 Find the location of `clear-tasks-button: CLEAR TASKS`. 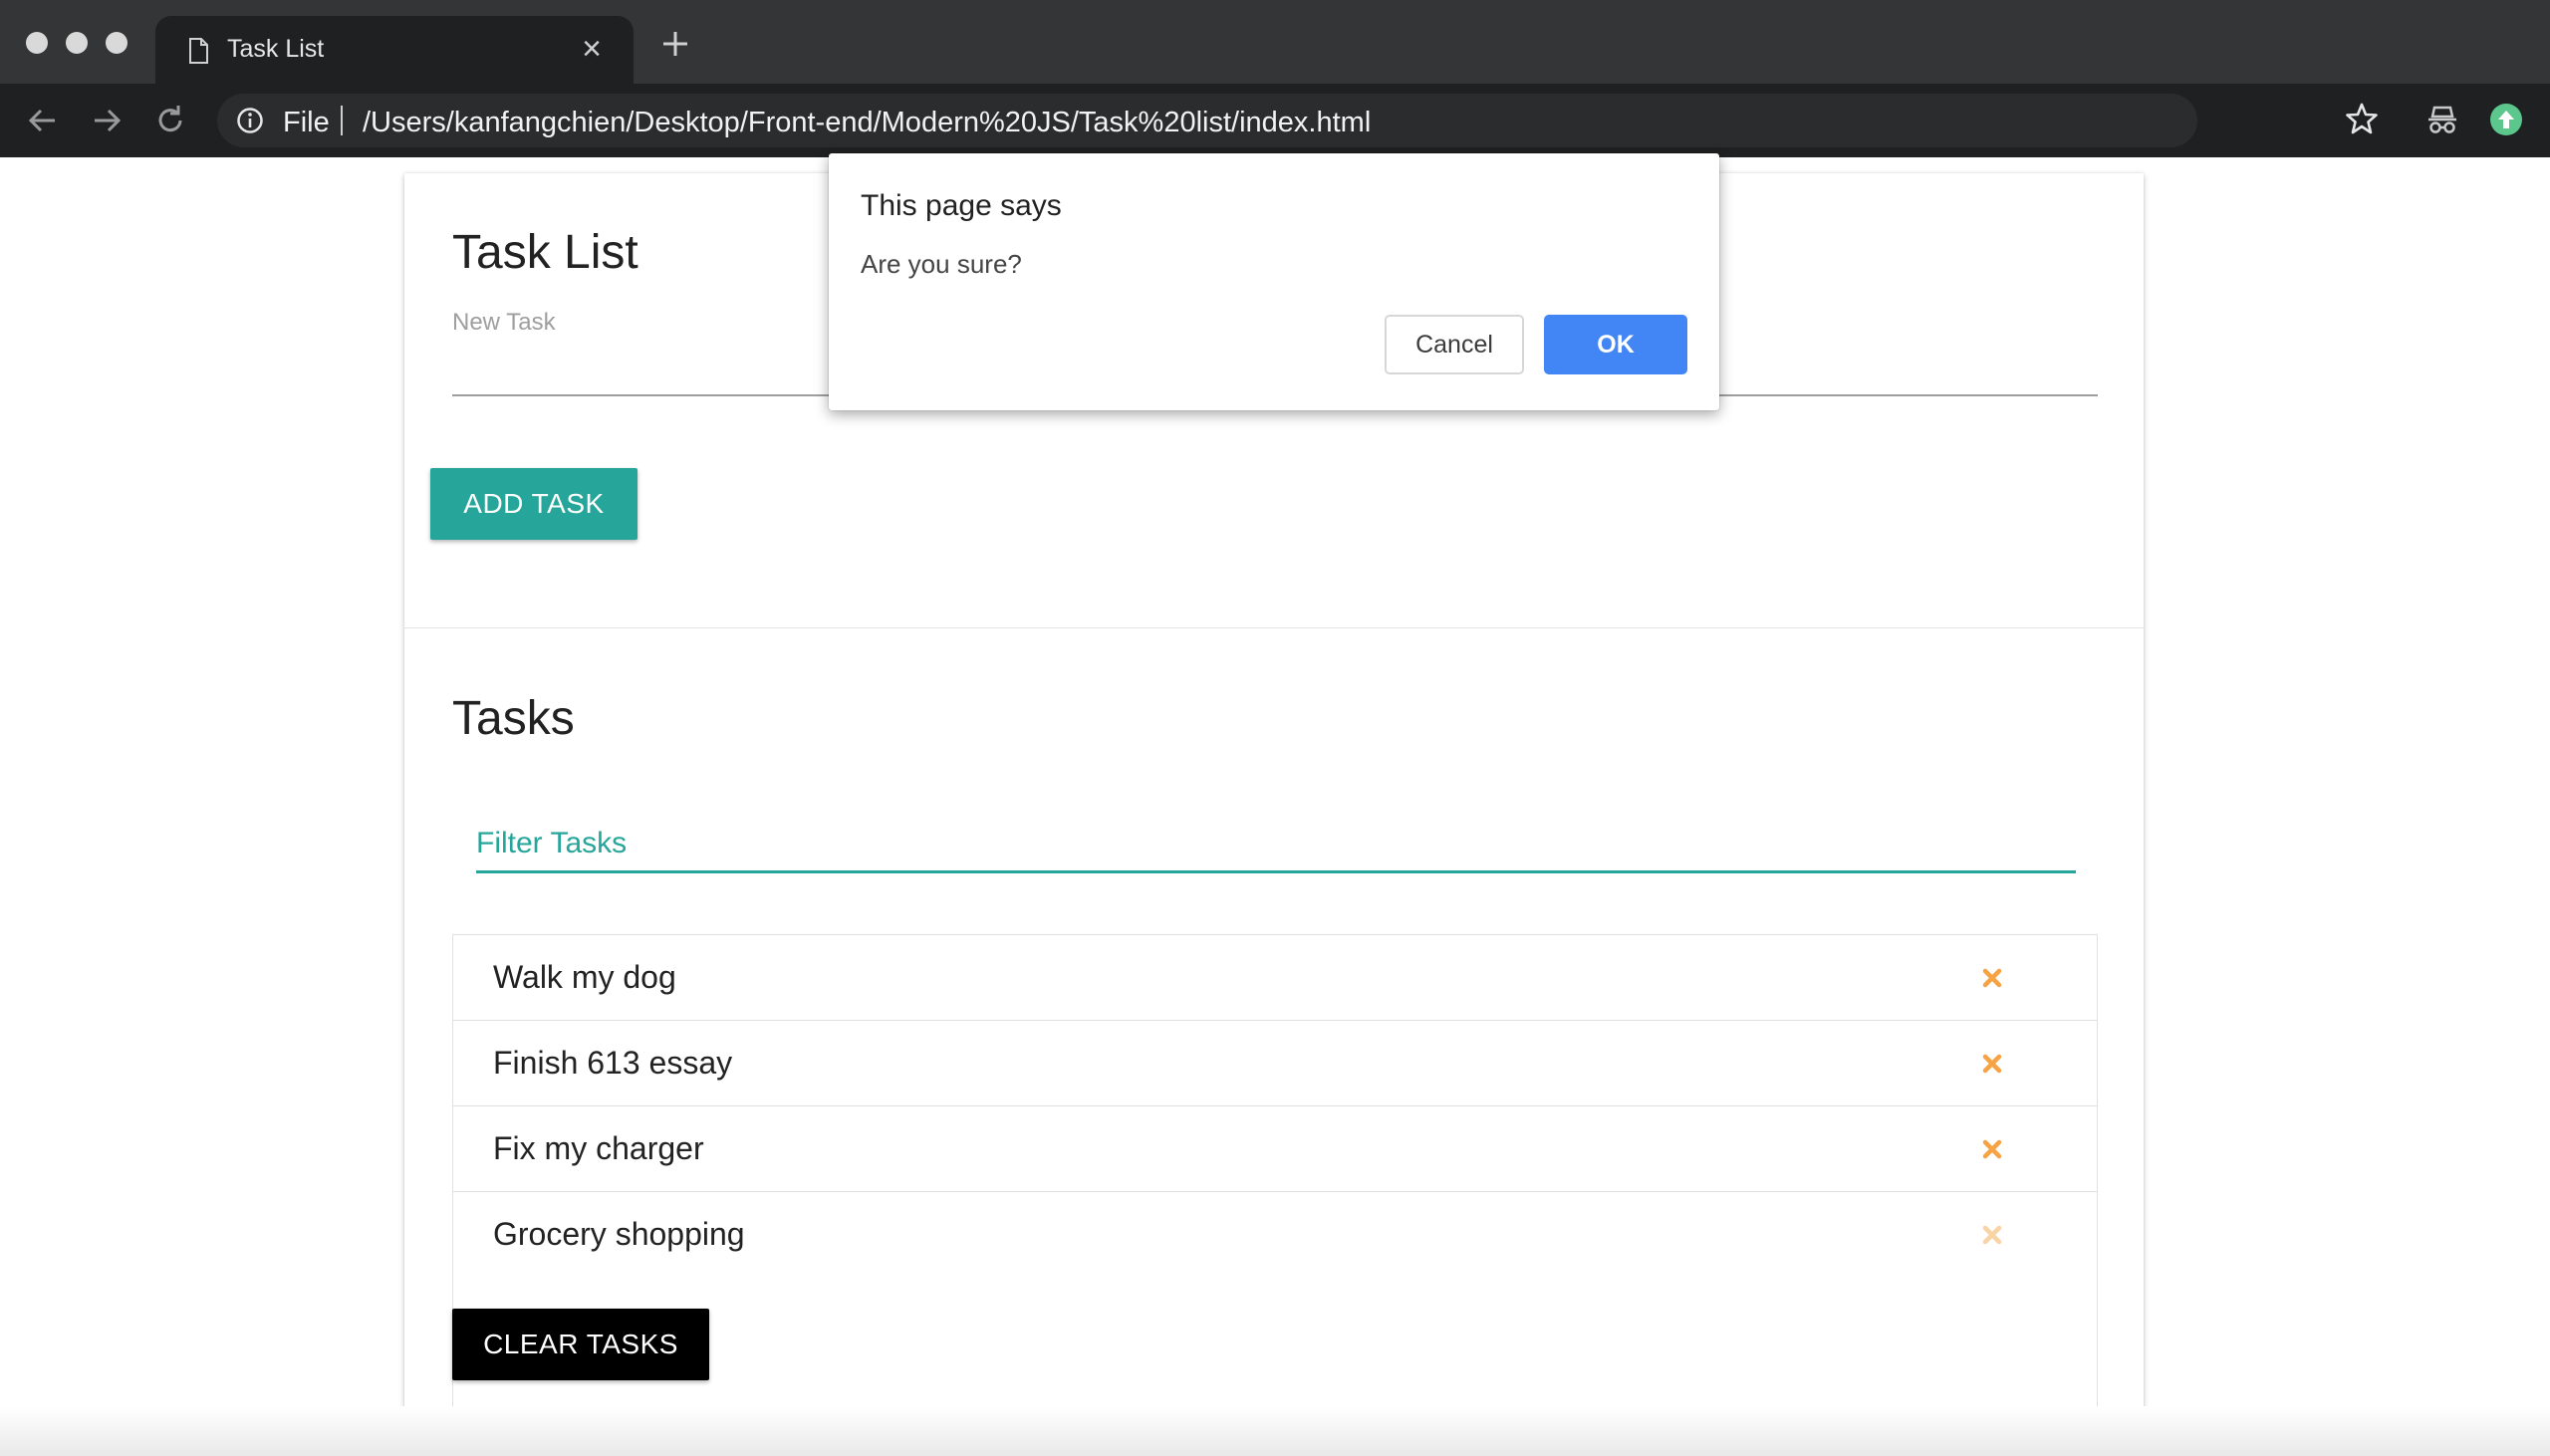

clear-tasks-button: CLEAR TASKS is located at coordinates (580, 1344).